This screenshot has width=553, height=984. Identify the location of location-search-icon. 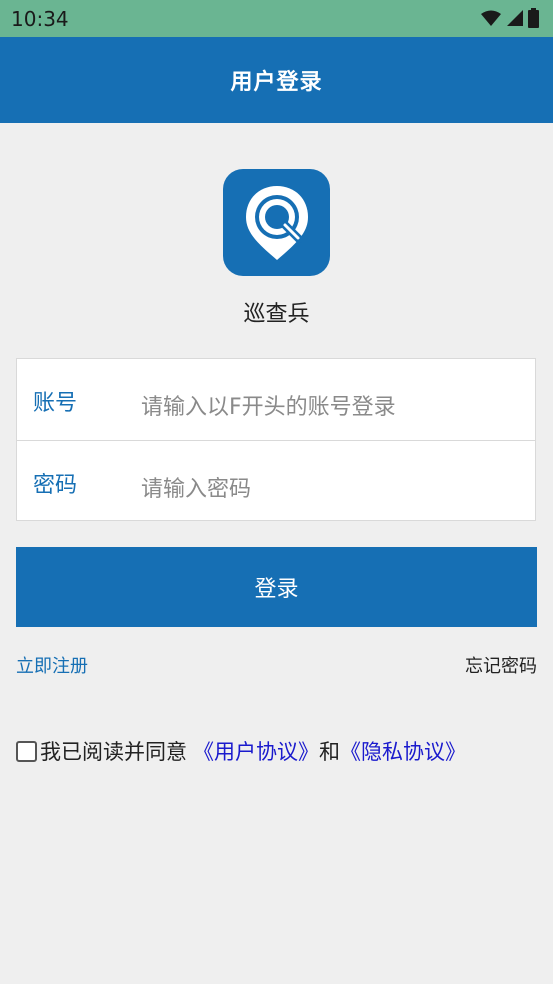
(276, 222).